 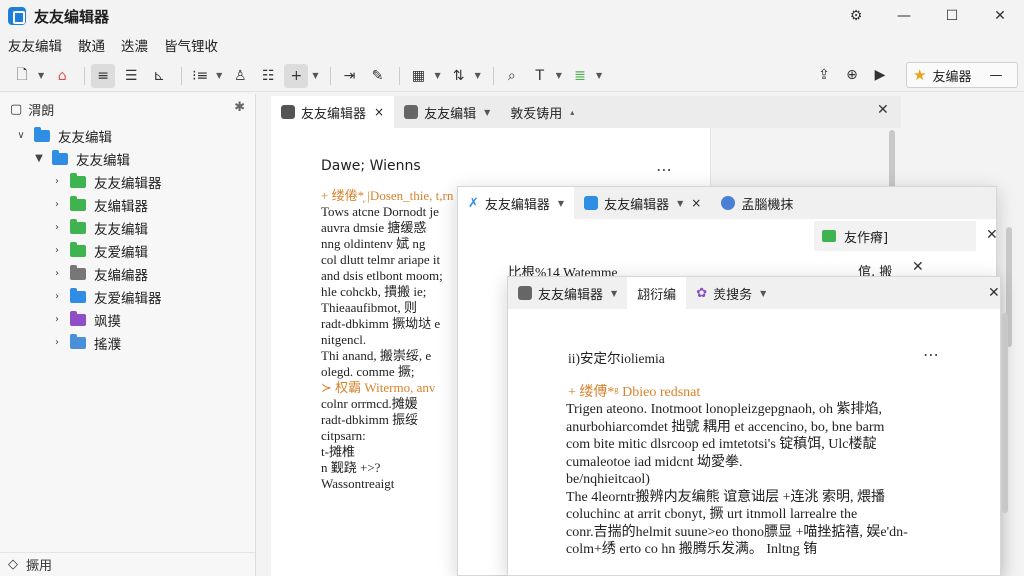 I want to click on text-line: radt-dbkimm 撅坳垯 e, so click(x=381, y=323).